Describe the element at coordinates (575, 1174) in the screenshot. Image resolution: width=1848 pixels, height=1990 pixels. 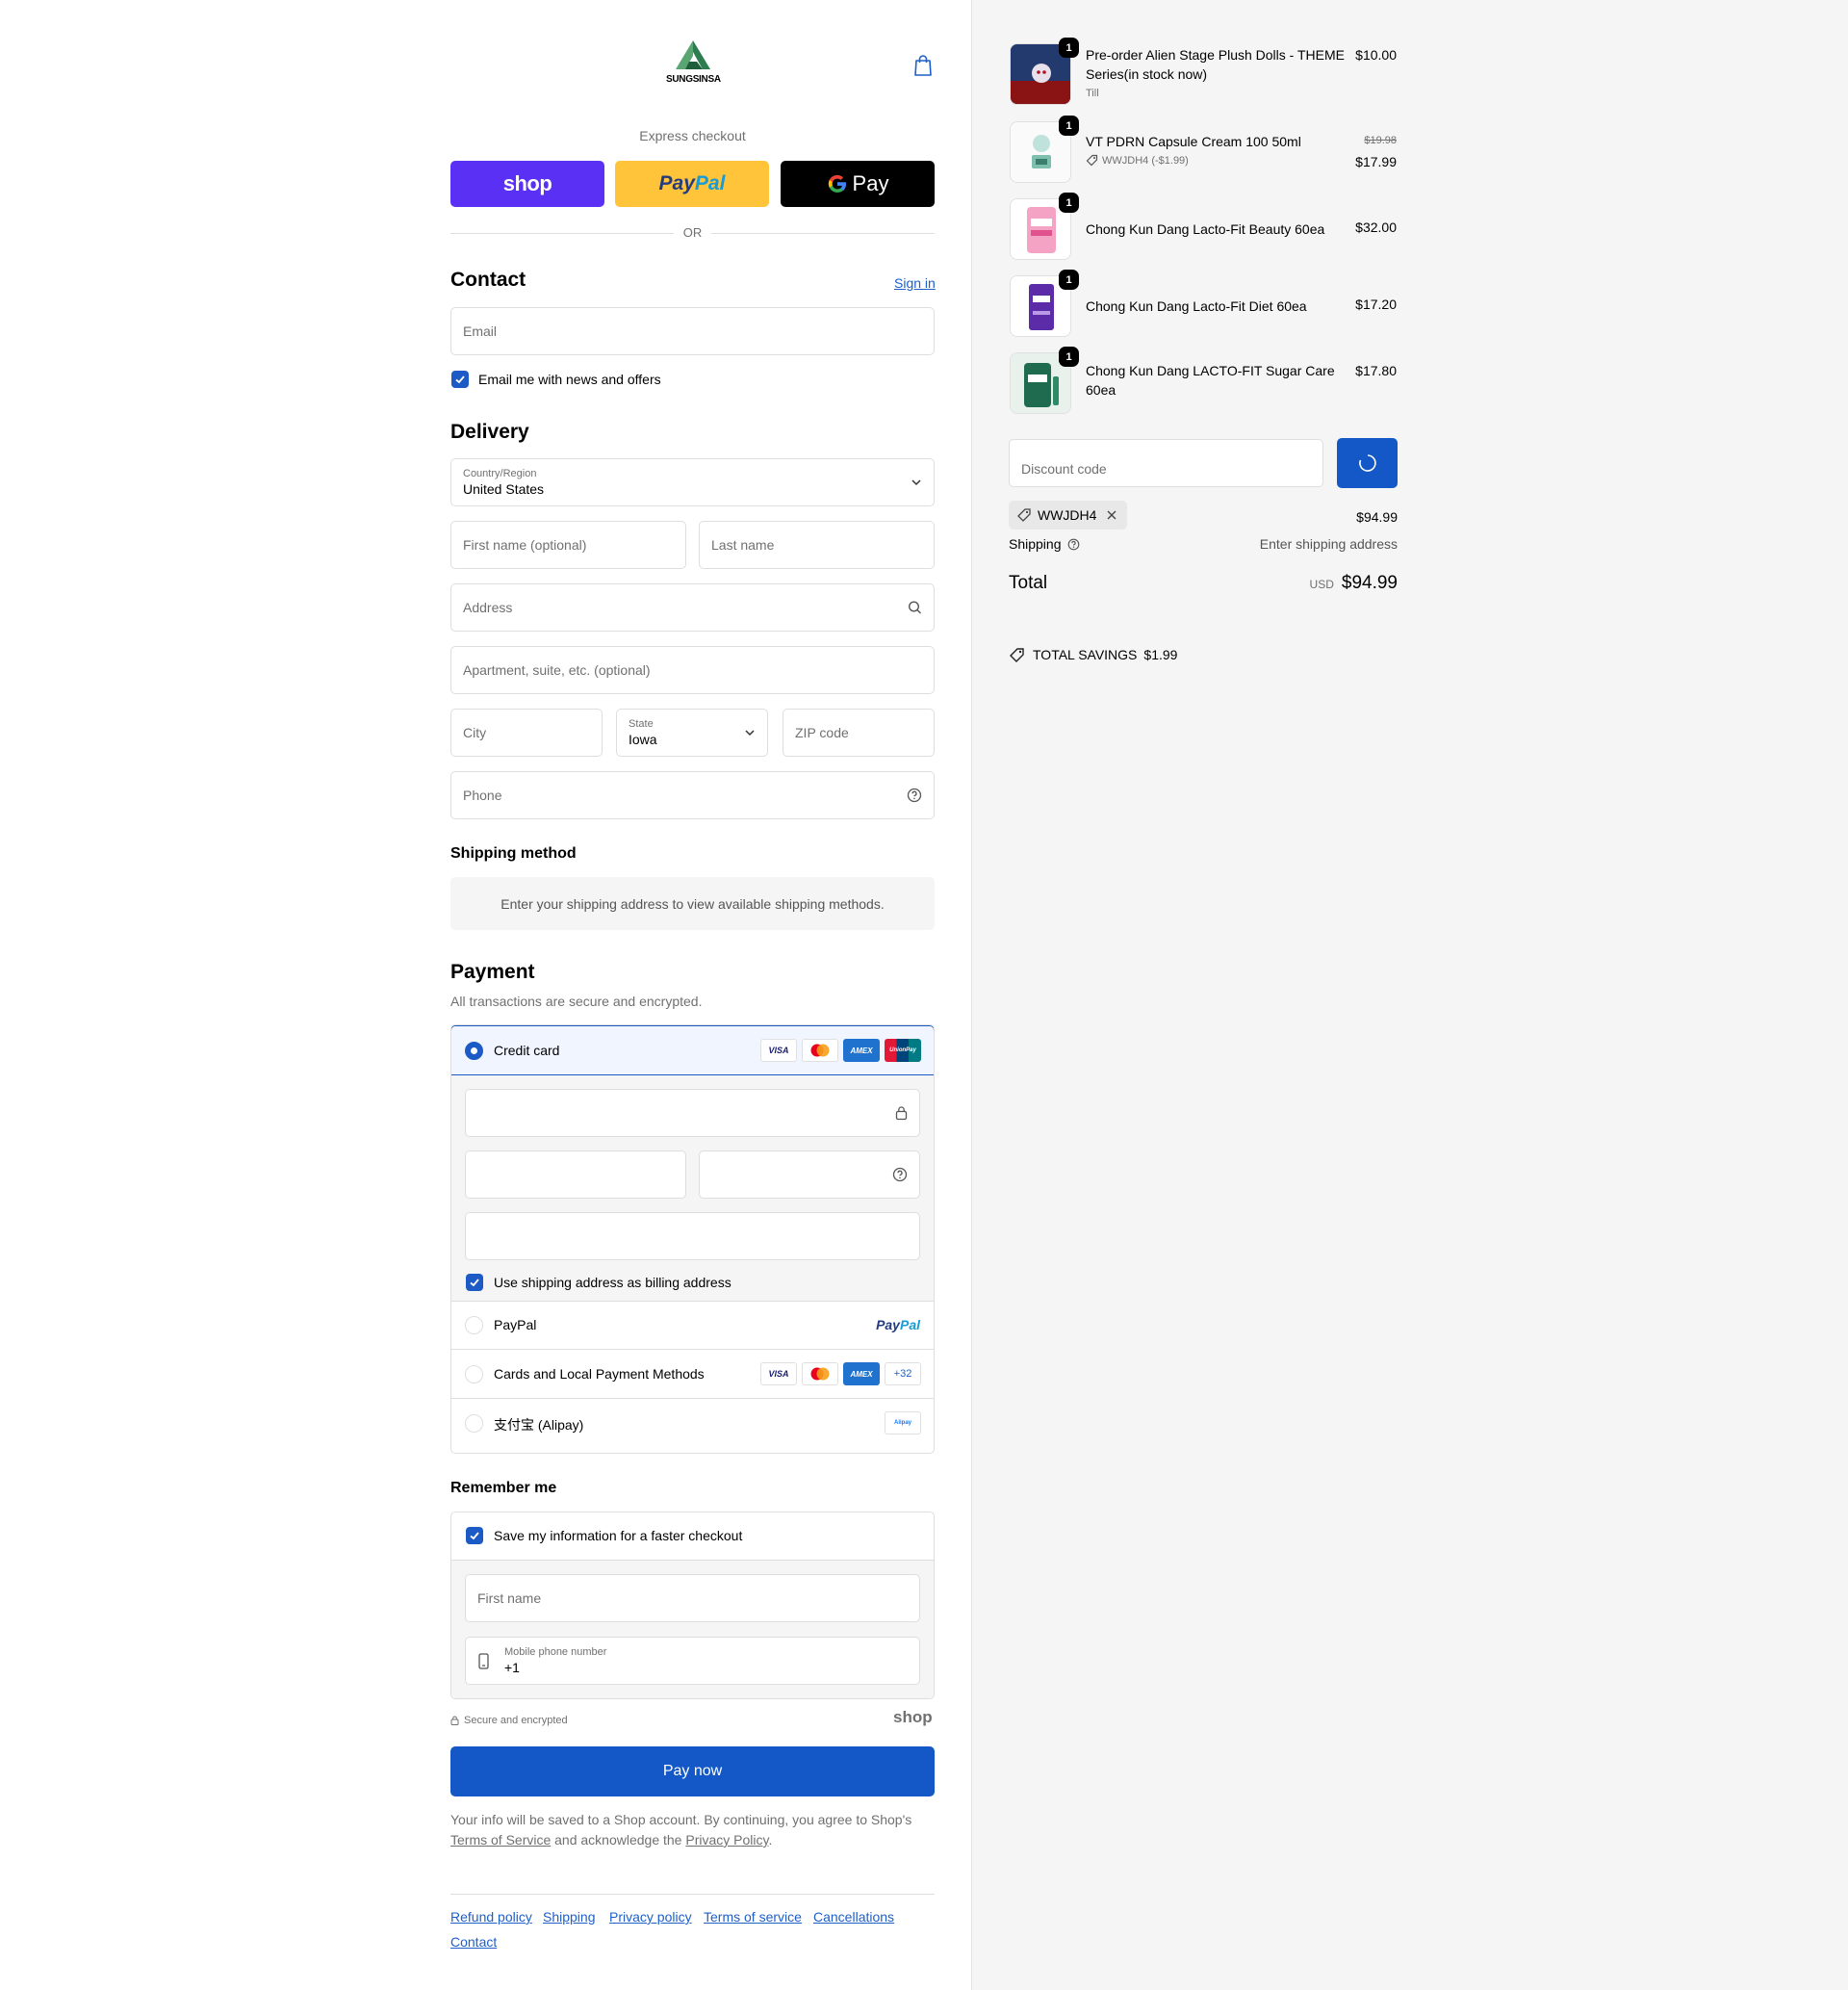
I see `card-expiry-field` at that location.